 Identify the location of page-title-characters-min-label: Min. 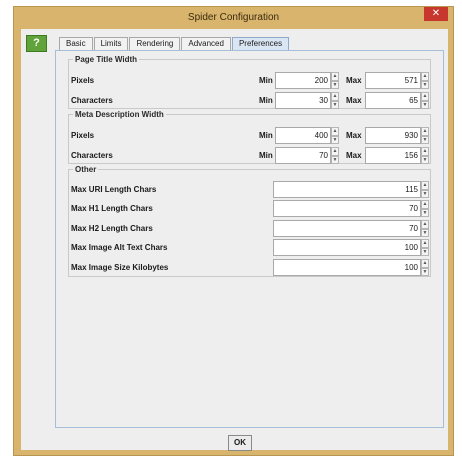
(266, 100).